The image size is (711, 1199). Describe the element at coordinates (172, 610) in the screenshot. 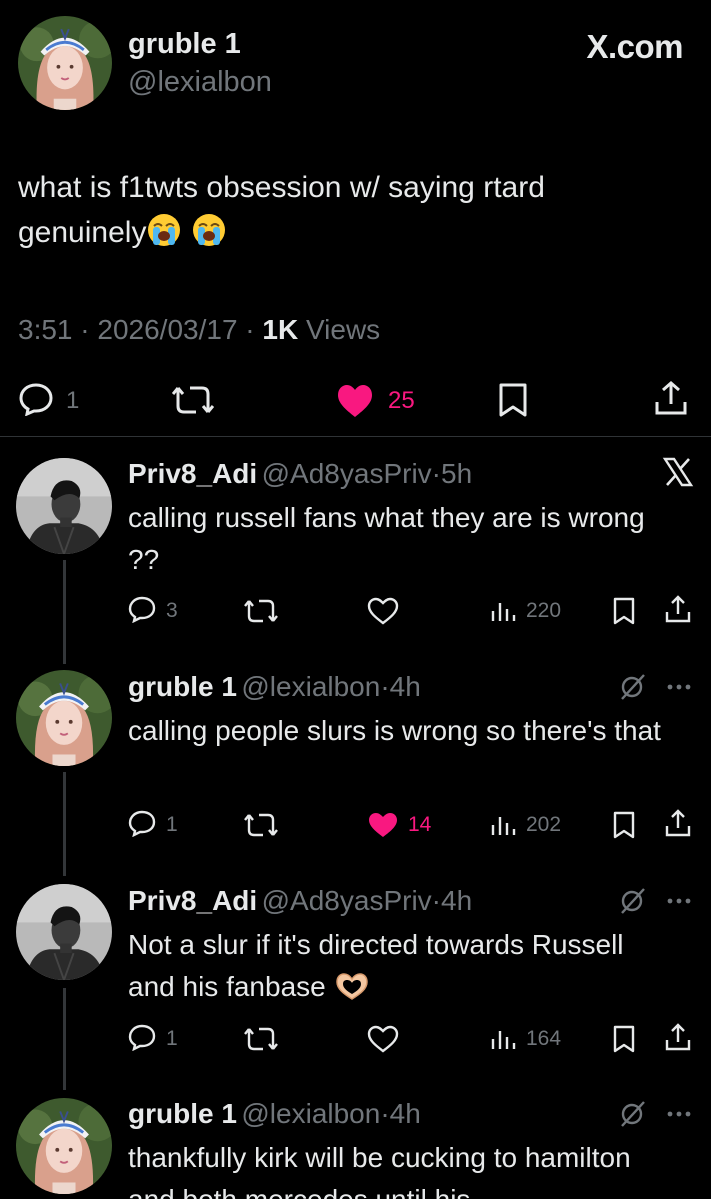

I see `reply-count: 3` at that location.